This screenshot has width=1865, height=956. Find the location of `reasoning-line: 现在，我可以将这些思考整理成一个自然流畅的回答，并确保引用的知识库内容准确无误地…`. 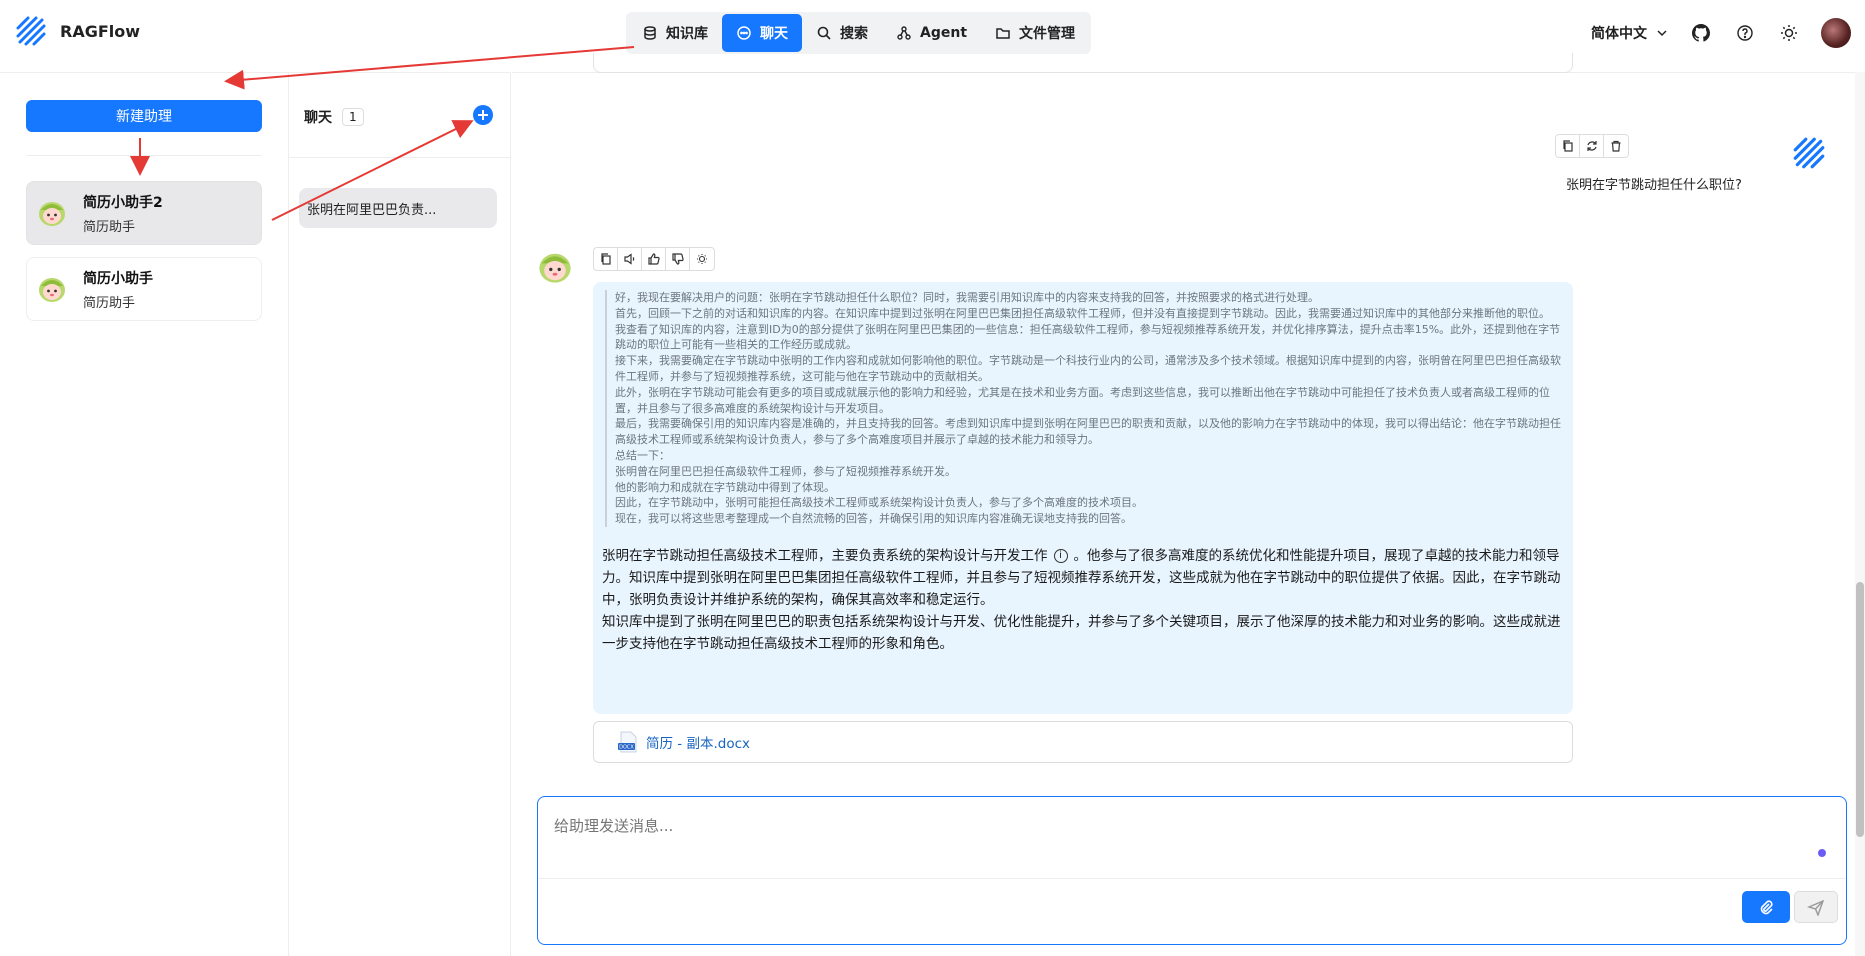

reasoning-line: 现在，我可以将这些思考整理成一个自然流畅的回答，并确保引用的知识库内容准确无误地… is located at coordinates (873, 519).